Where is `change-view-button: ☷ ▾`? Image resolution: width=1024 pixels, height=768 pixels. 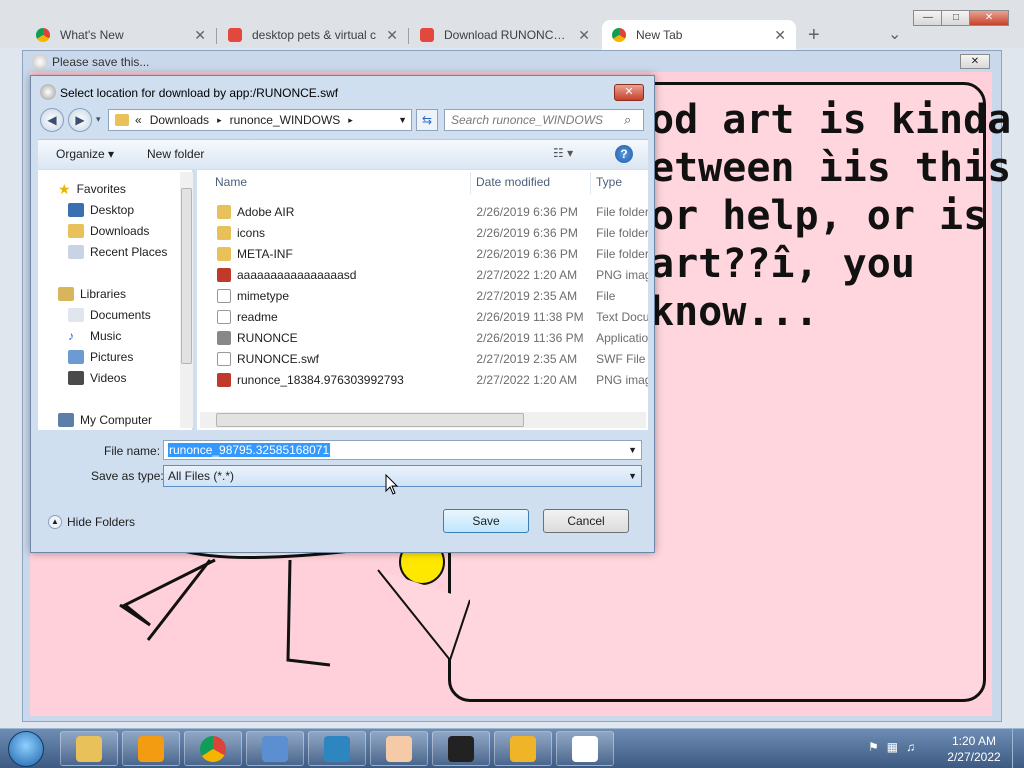 change-view-button: ☷ ▾ is located at coordinates (563, 153).